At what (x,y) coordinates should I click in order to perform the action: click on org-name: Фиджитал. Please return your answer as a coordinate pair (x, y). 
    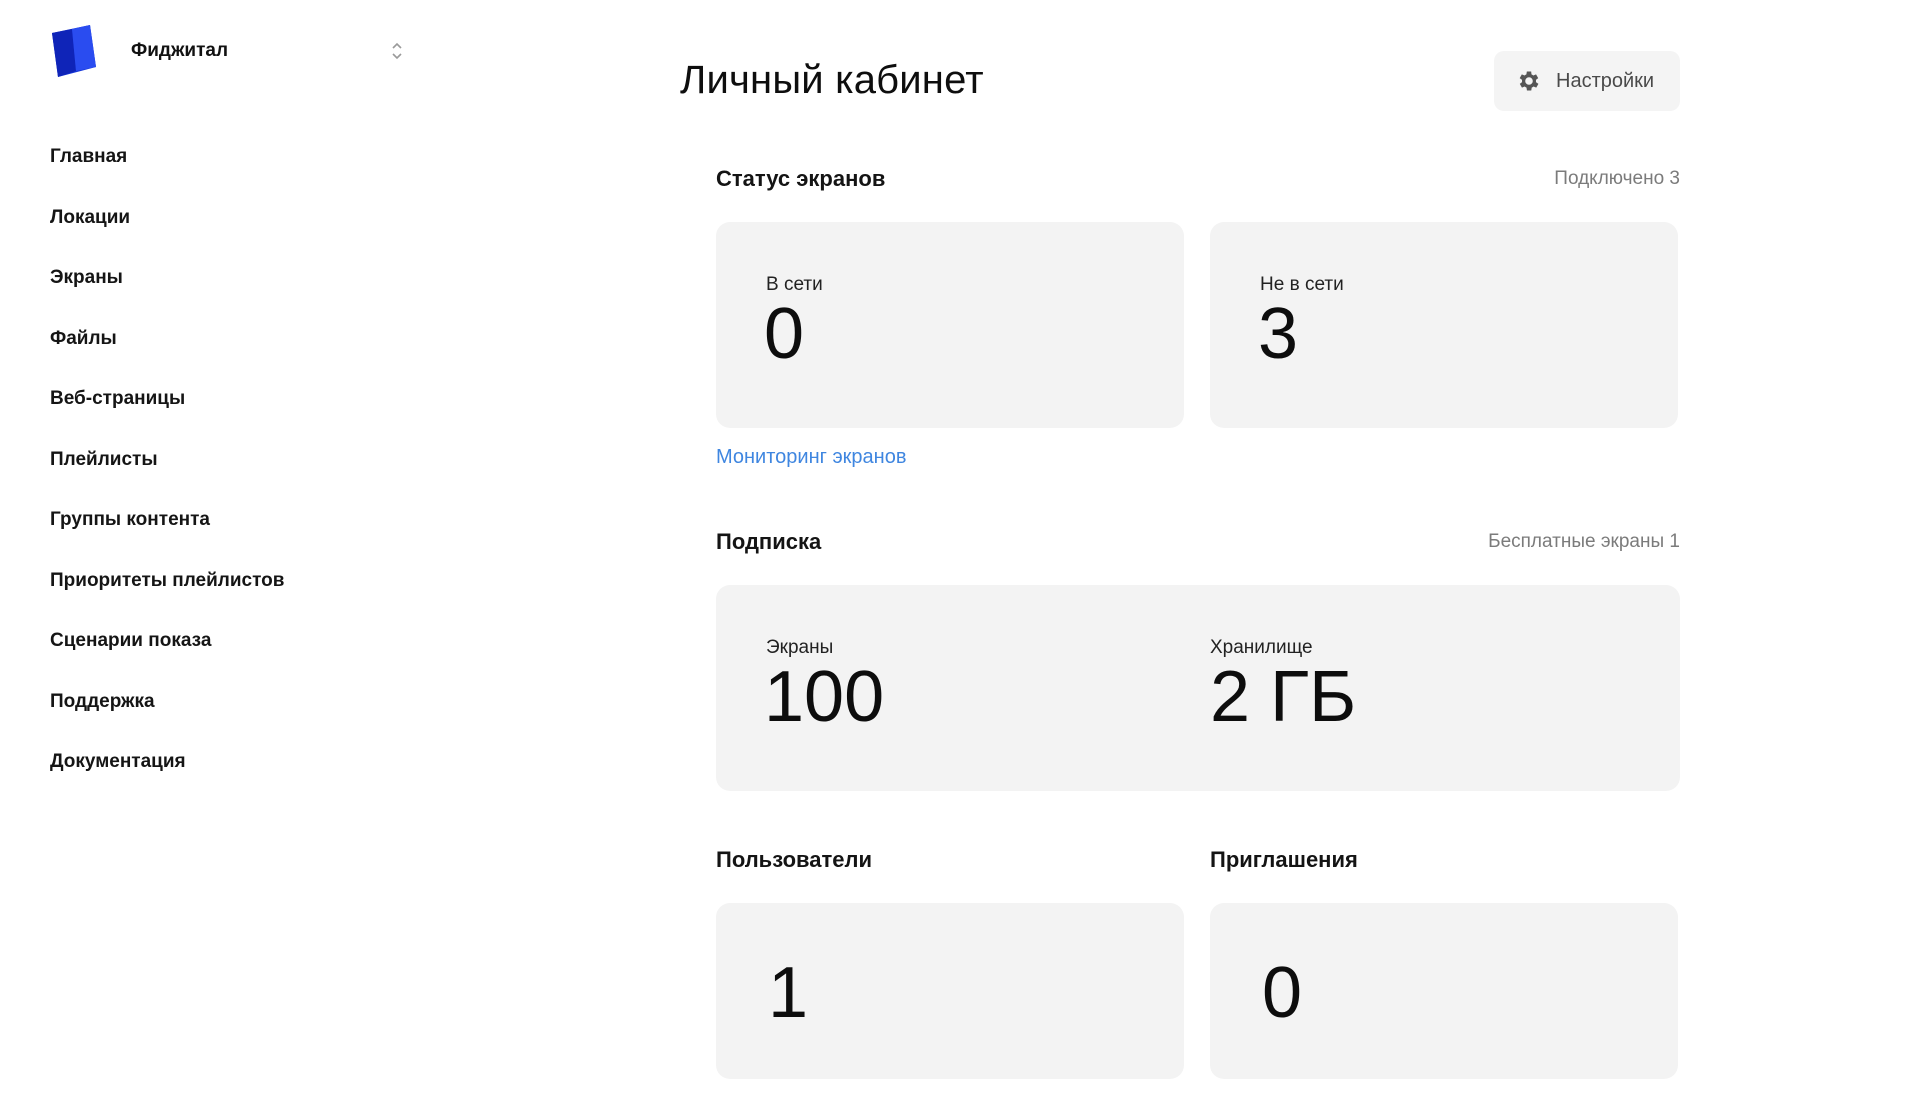
    Looking at the image, I should click on (180, 50).